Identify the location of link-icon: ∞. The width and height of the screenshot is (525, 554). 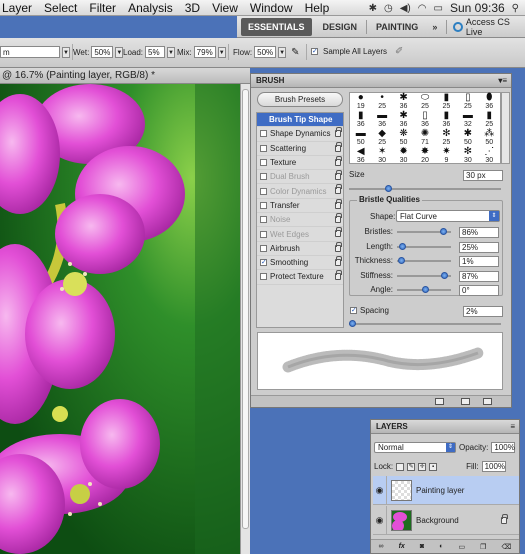
(381, 546).